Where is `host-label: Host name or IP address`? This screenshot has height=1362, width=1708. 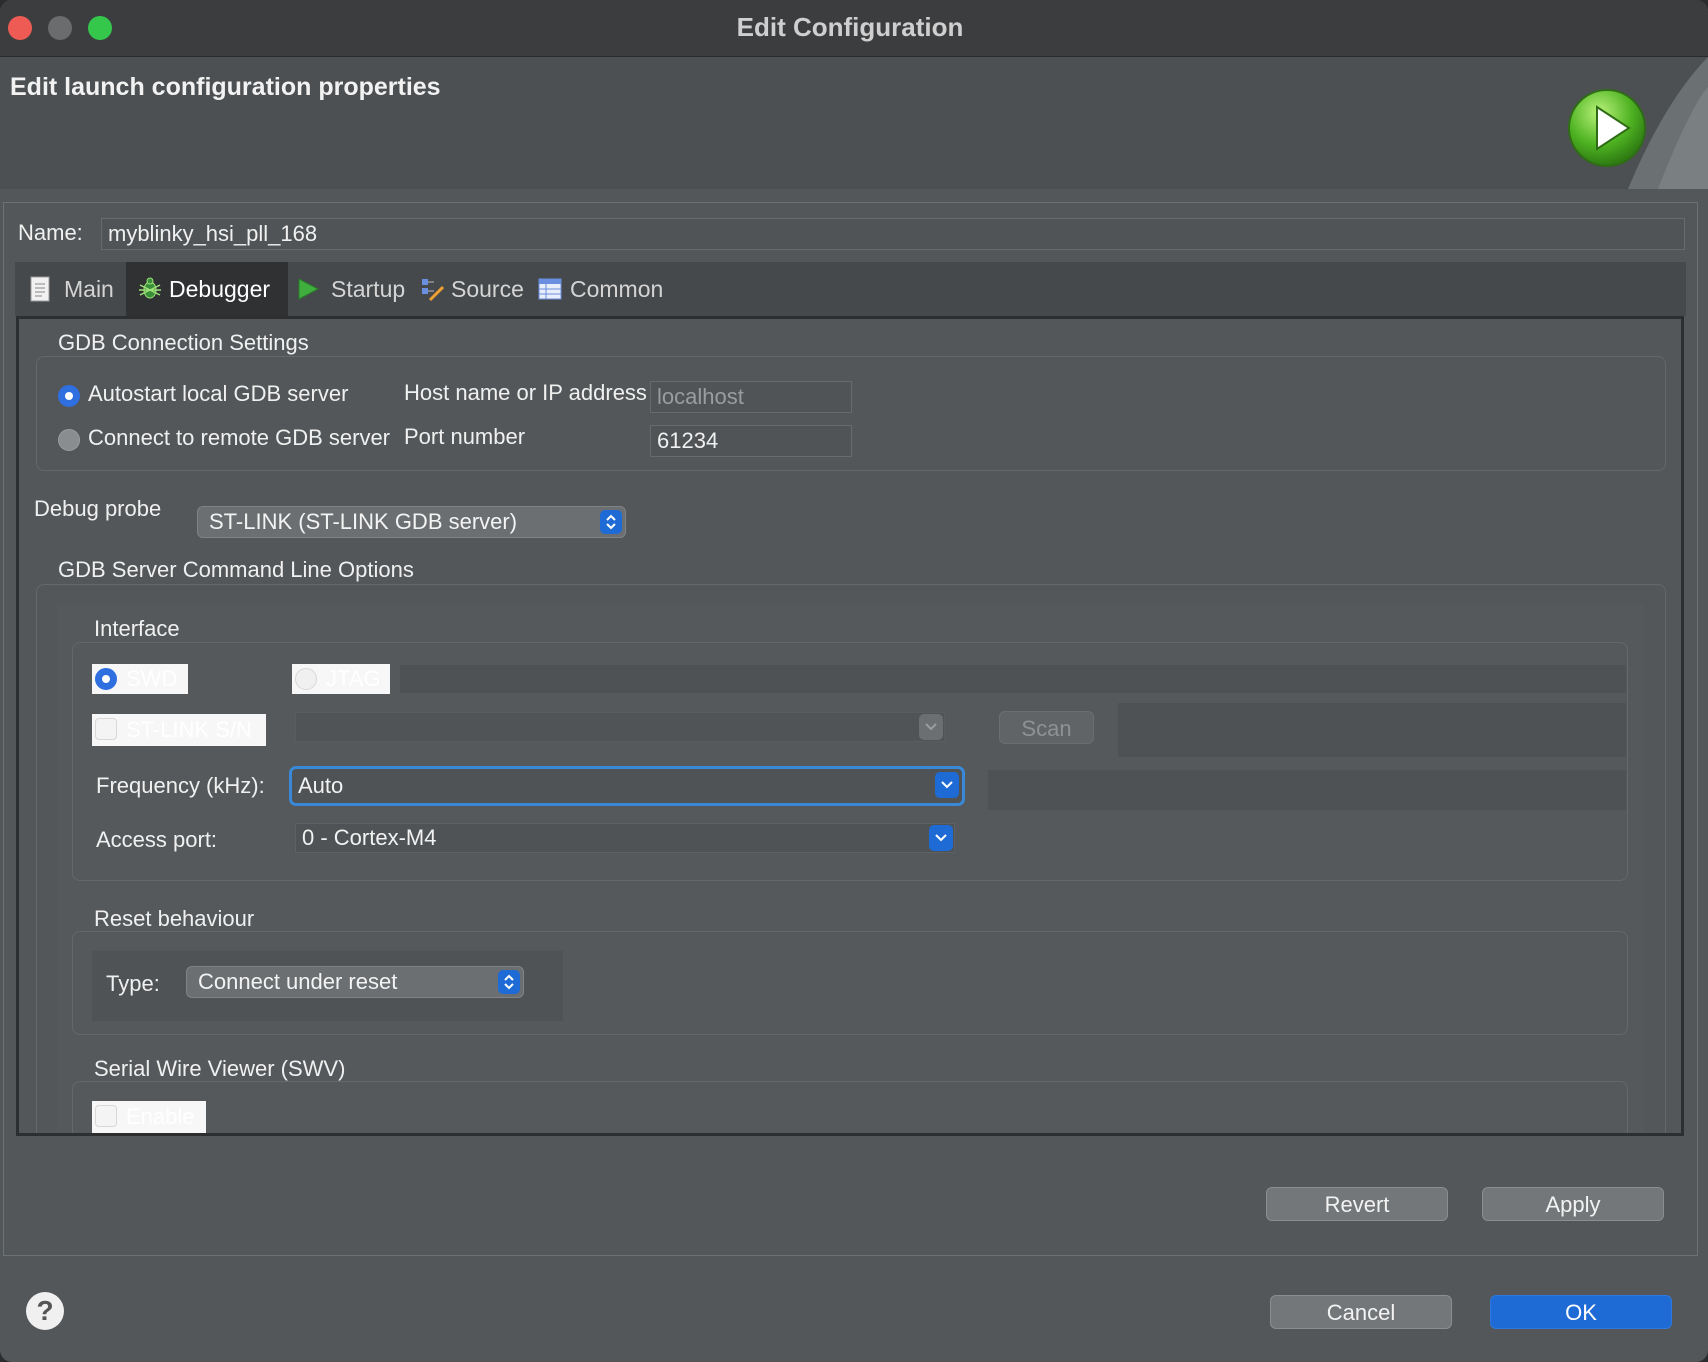 host-label: Host name or IP address is located at coordinates (525, 392).